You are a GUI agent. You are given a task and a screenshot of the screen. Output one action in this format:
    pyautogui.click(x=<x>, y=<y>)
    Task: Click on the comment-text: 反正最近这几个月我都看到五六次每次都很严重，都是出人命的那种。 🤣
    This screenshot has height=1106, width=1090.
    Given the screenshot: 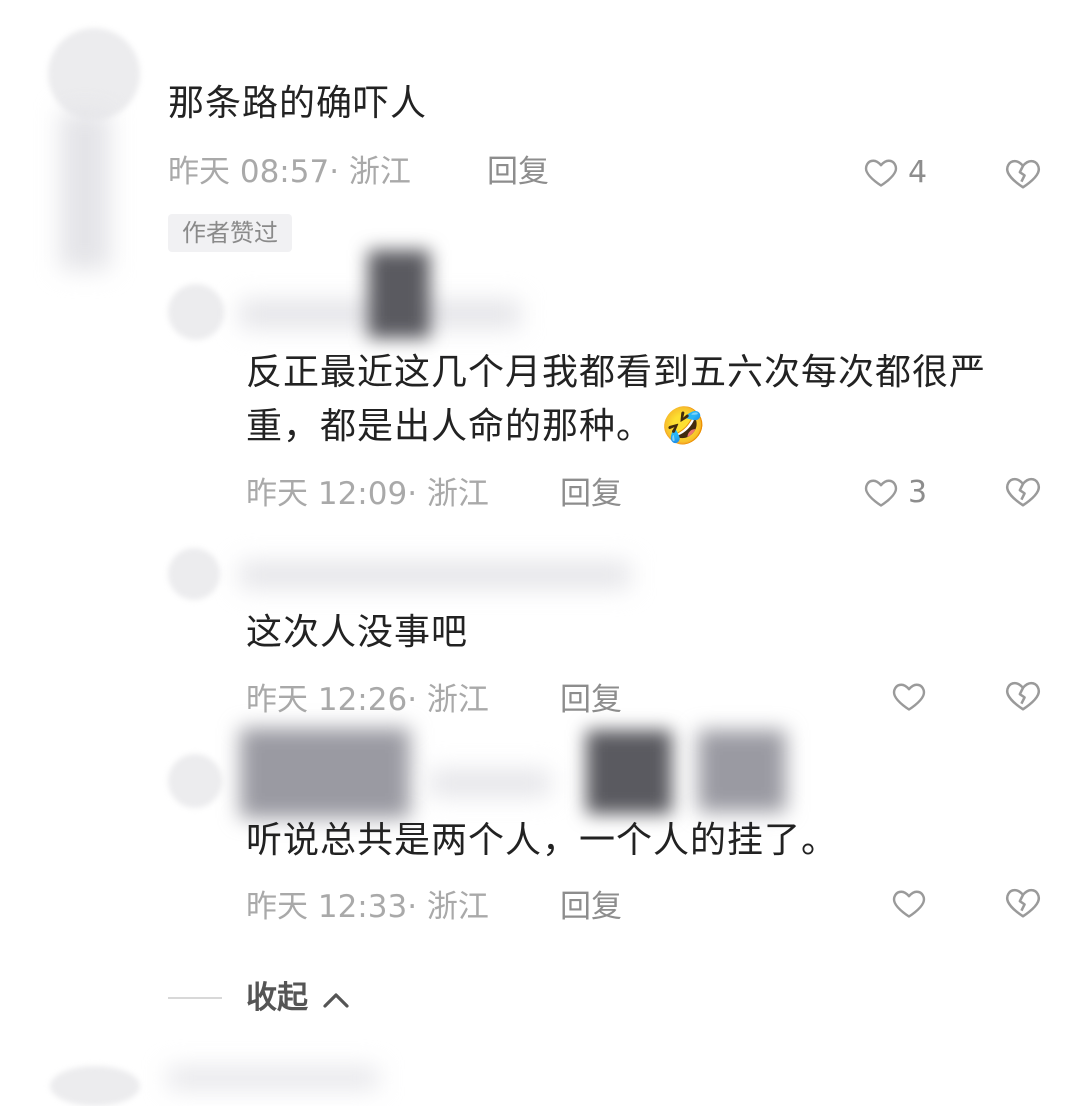 What is the action you would take?
    pyautogui.click(x=646, y=400)
    